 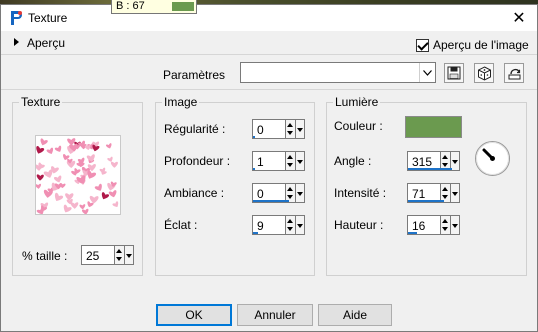 I want to click on apercu-expander: Aperçu, so click(x=39, y=43).